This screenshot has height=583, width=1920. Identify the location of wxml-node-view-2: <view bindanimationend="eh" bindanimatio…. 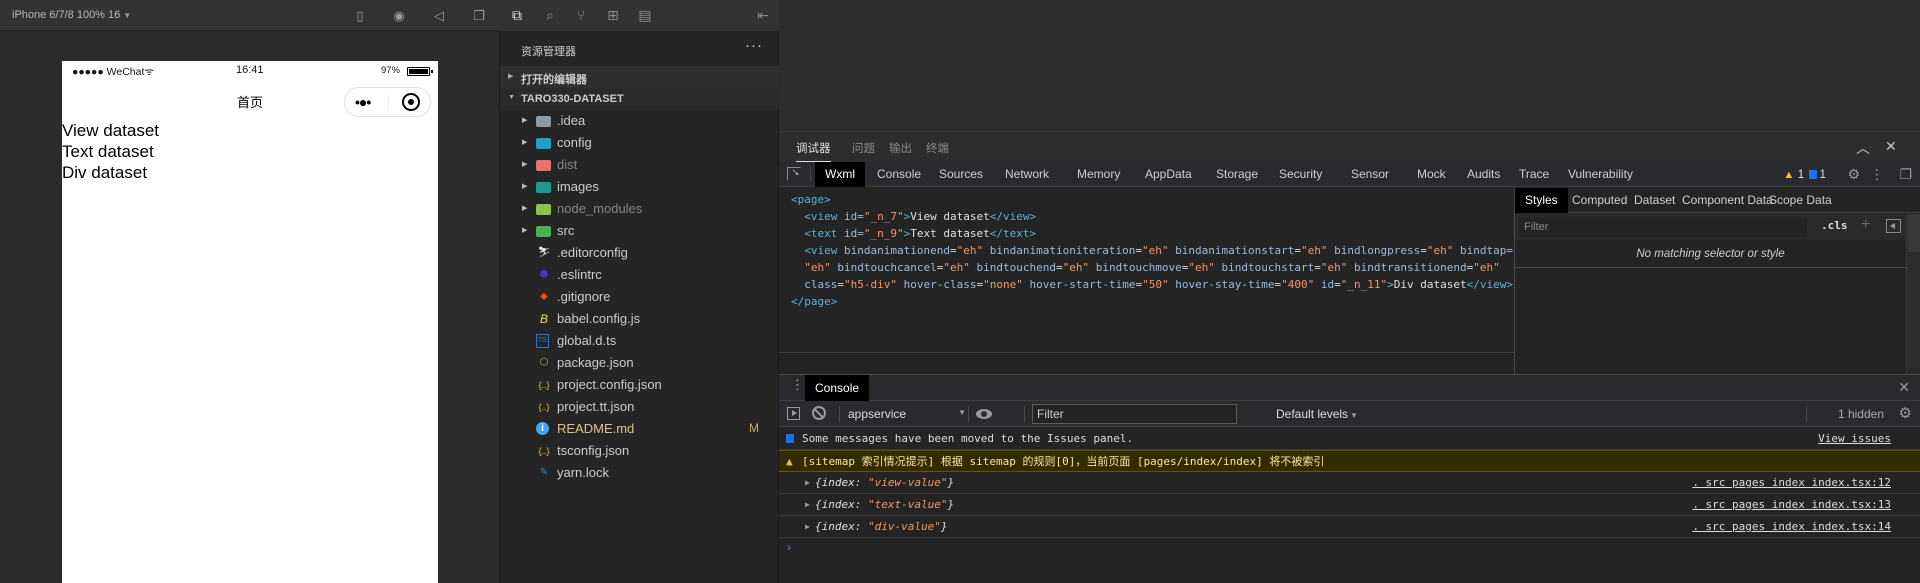
(1152, 250).